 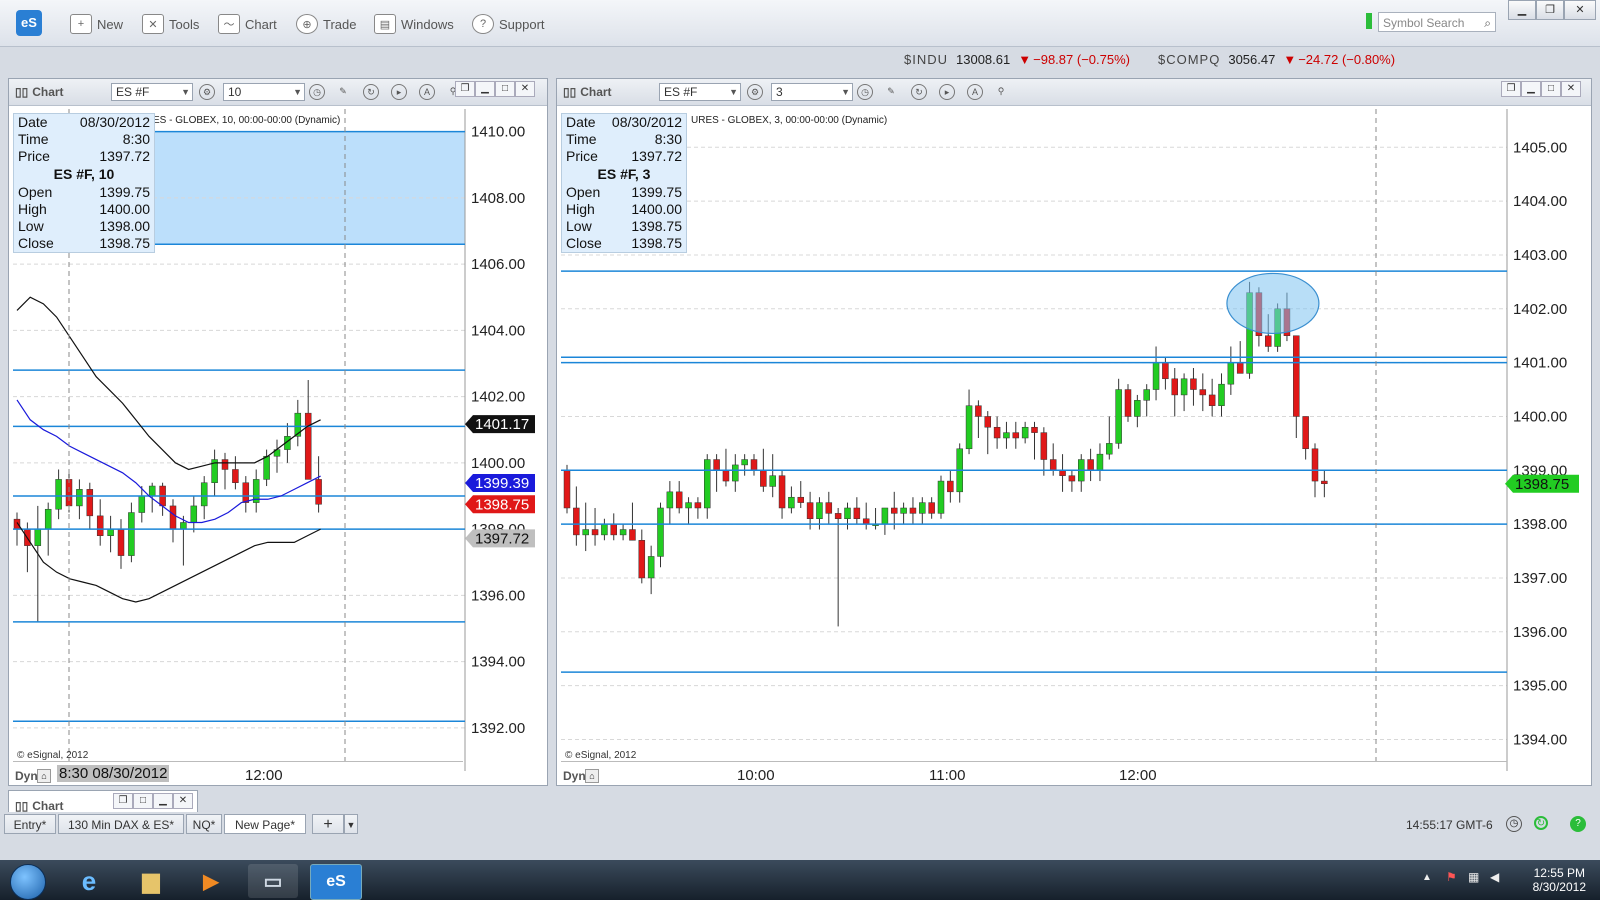 I want to click on mini-maximize-button: □, so click(x=143, y=801).